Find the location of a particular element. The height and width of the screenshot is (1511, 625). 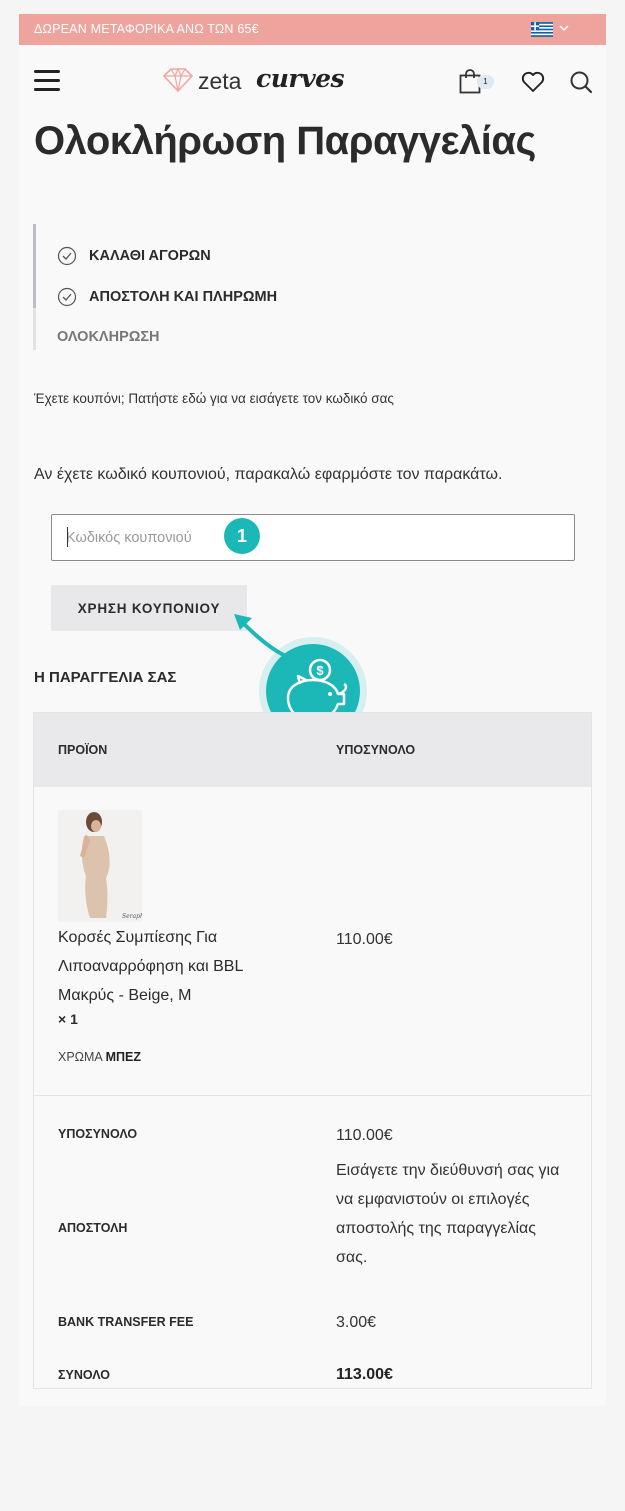

search-icon is located at coordinates (581, 82).